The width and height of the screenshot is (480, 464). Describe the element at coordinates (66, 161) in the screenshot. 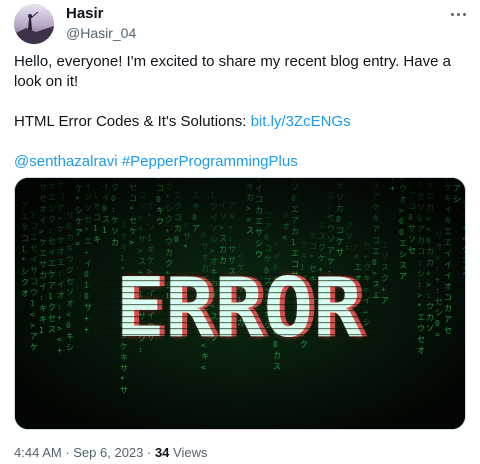

I see `mention-link: @senthazalravi` at that location.